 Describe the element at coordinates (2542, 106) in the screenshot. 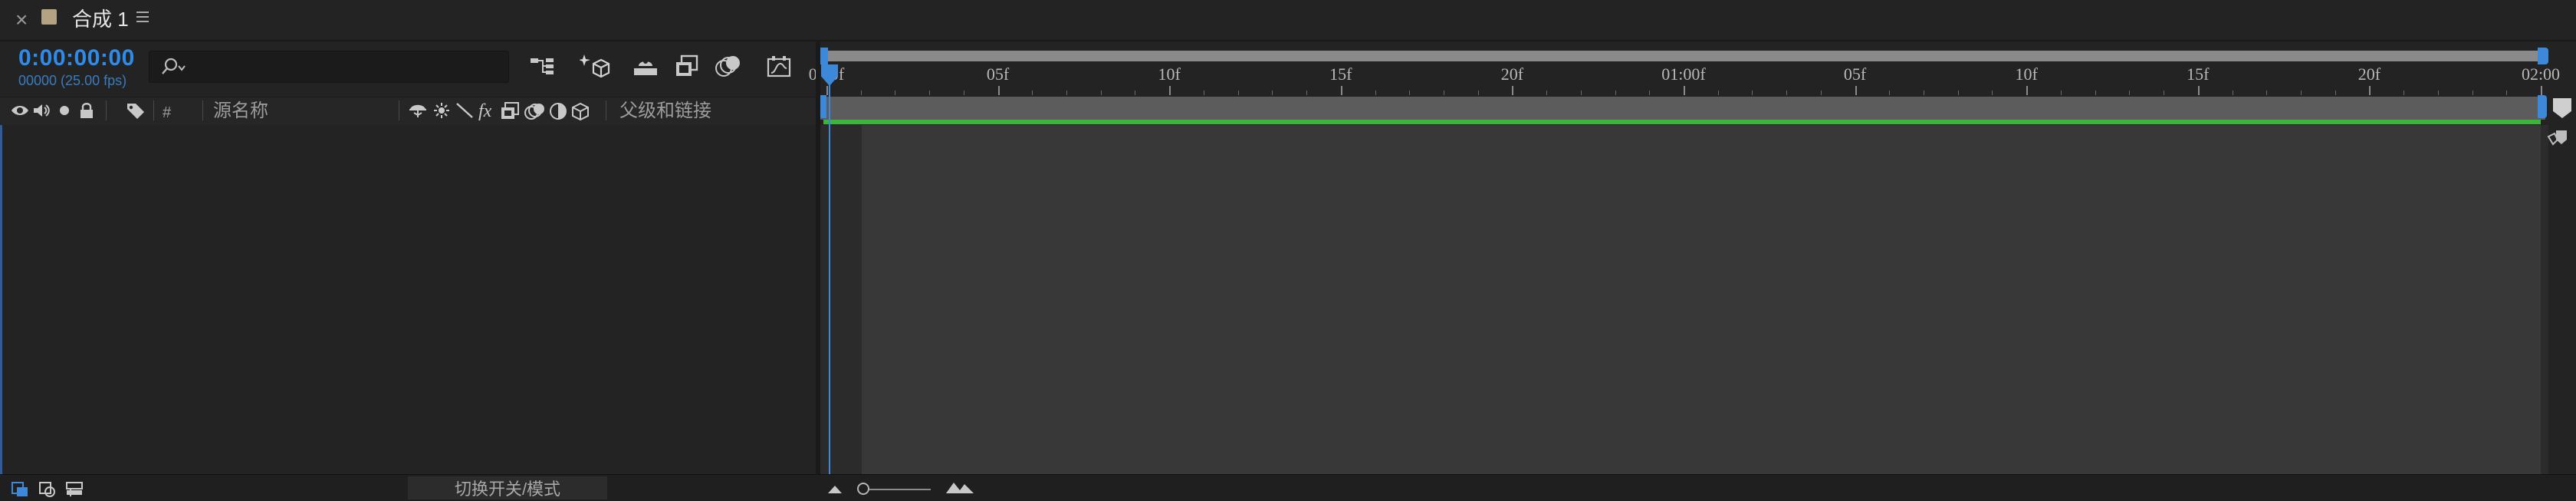

I see `work-area-end-handle` at that location.